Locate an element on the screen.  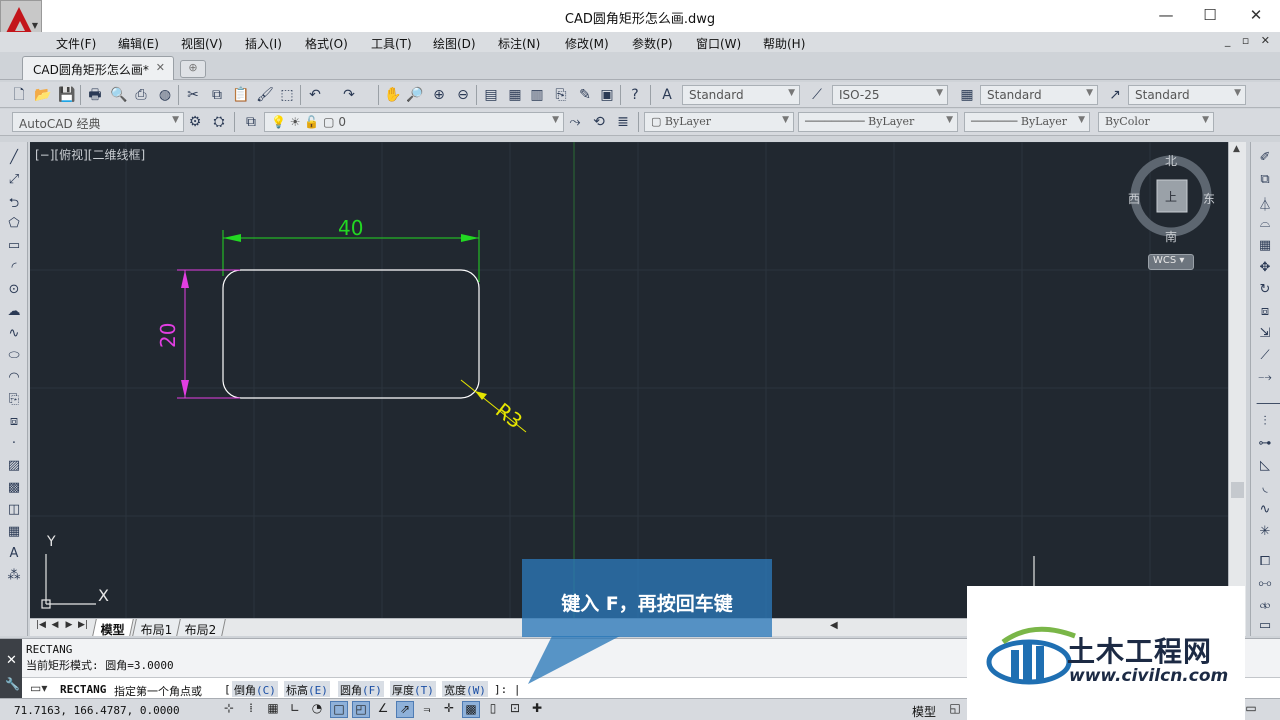
menu-modify: 修改(M) is located at coordinates (587, 43).